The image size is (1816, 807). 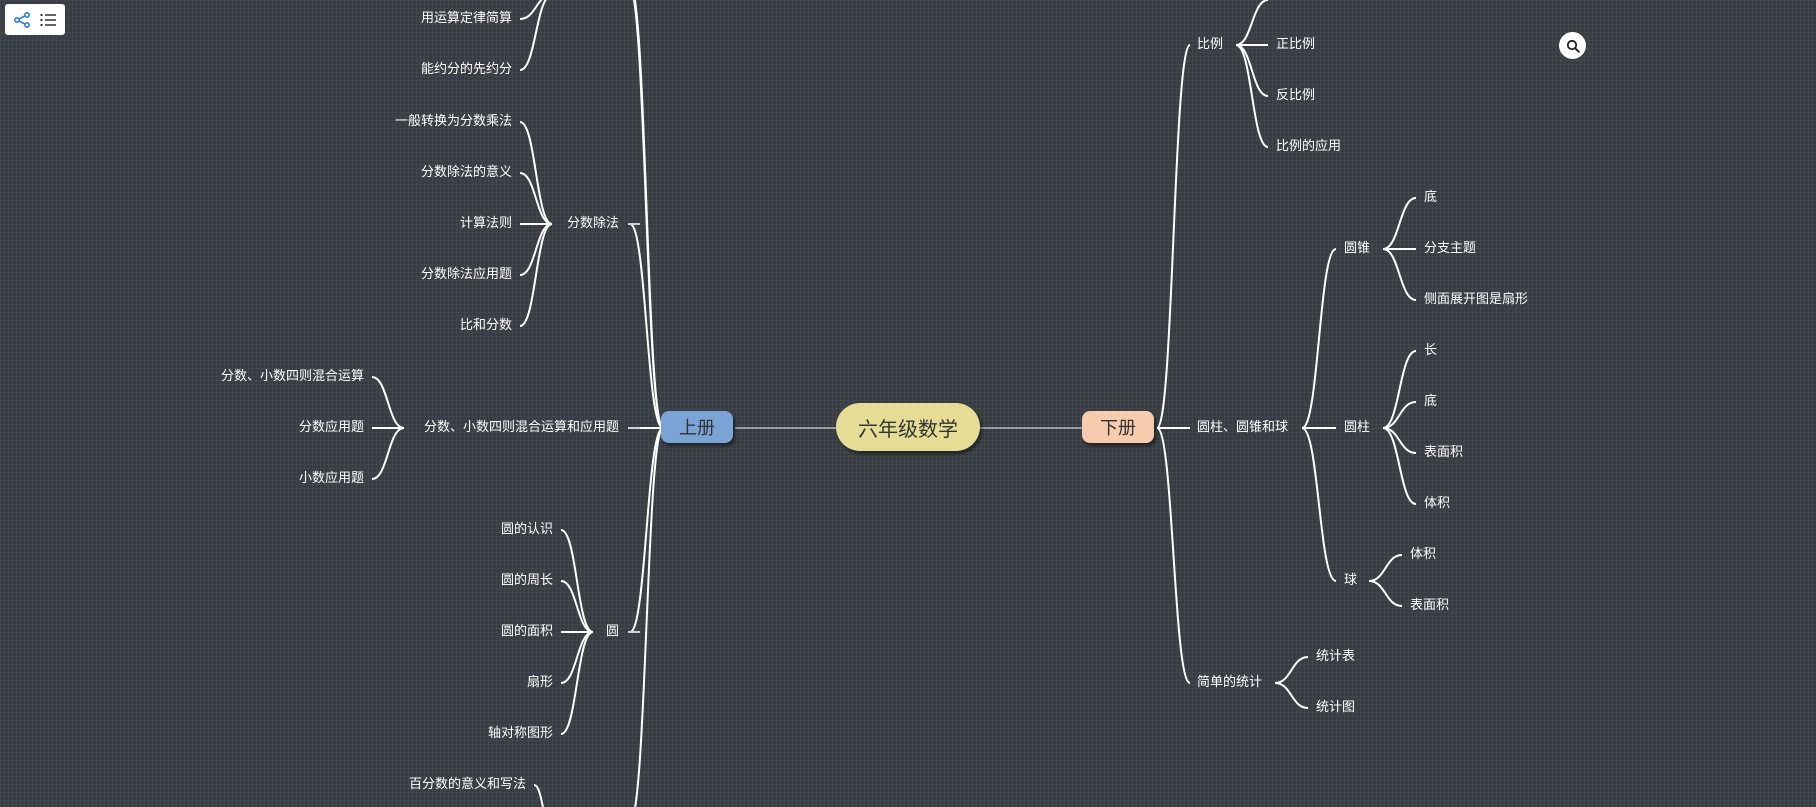 I want to click on mindmap-view-button, so click(x=22, y=20).